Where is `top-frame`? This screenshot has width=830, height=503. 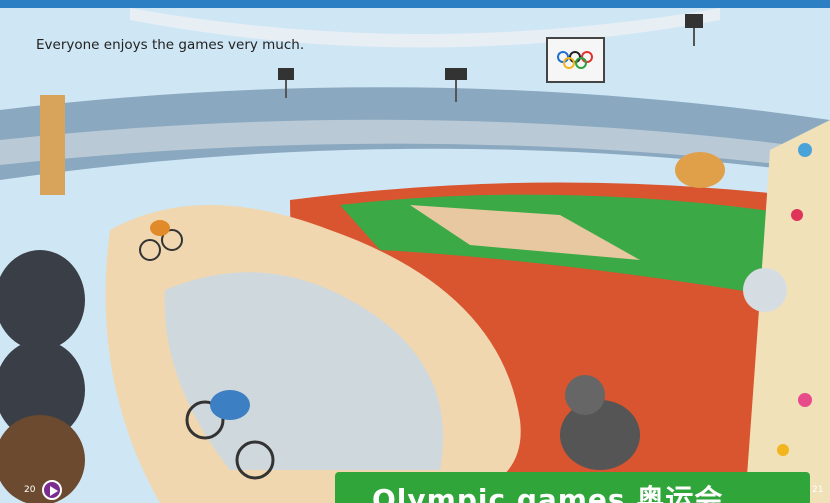 top-frame is located at coordinates (415, 4).